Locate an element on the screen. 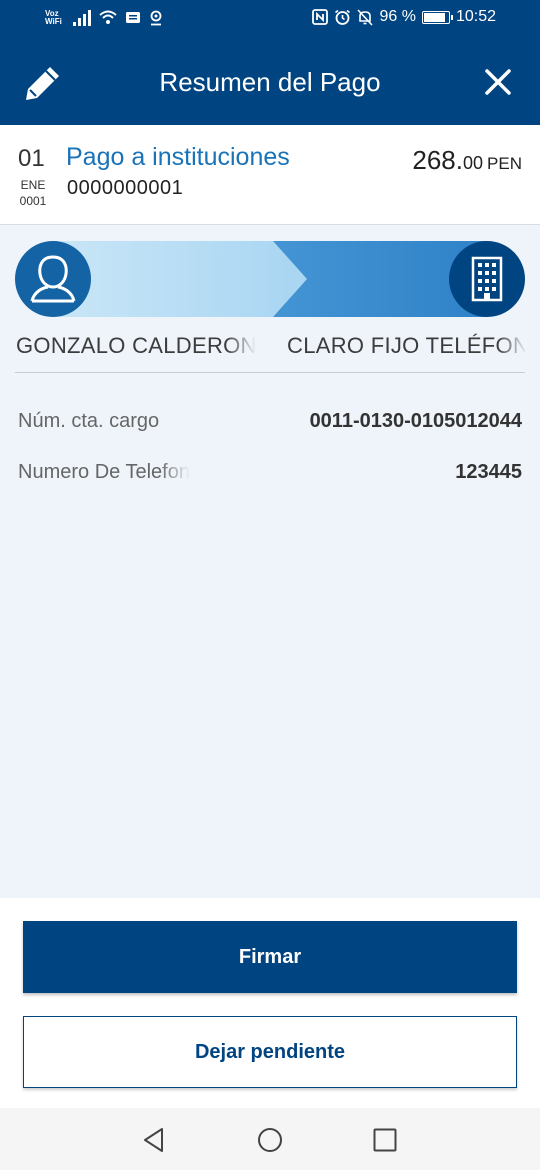  recents-icon is located at coordinates (385, 1140).